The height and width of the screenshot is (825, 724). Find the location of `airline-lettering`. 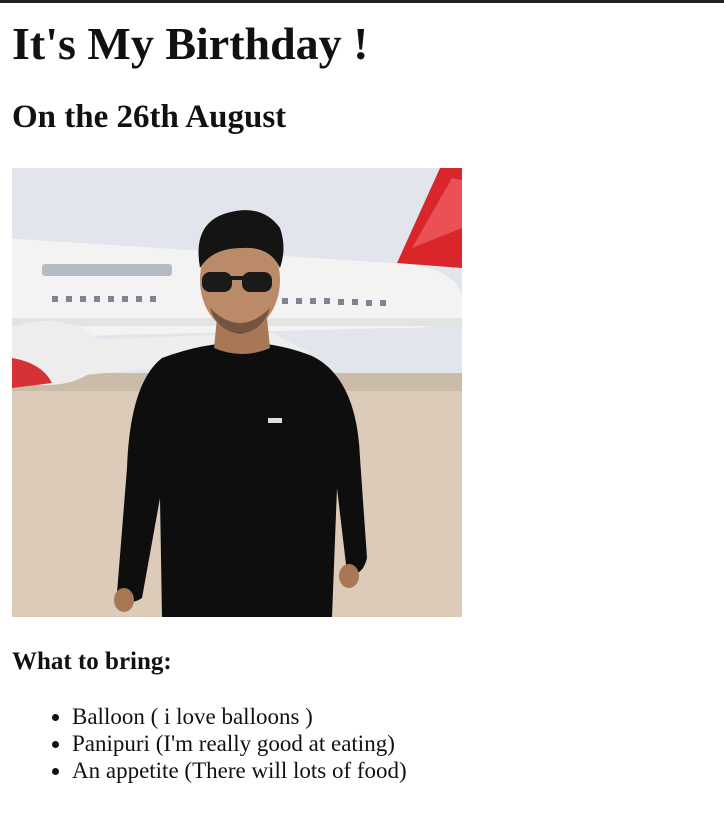

airline-lettering is located at coordinates (107, 270).